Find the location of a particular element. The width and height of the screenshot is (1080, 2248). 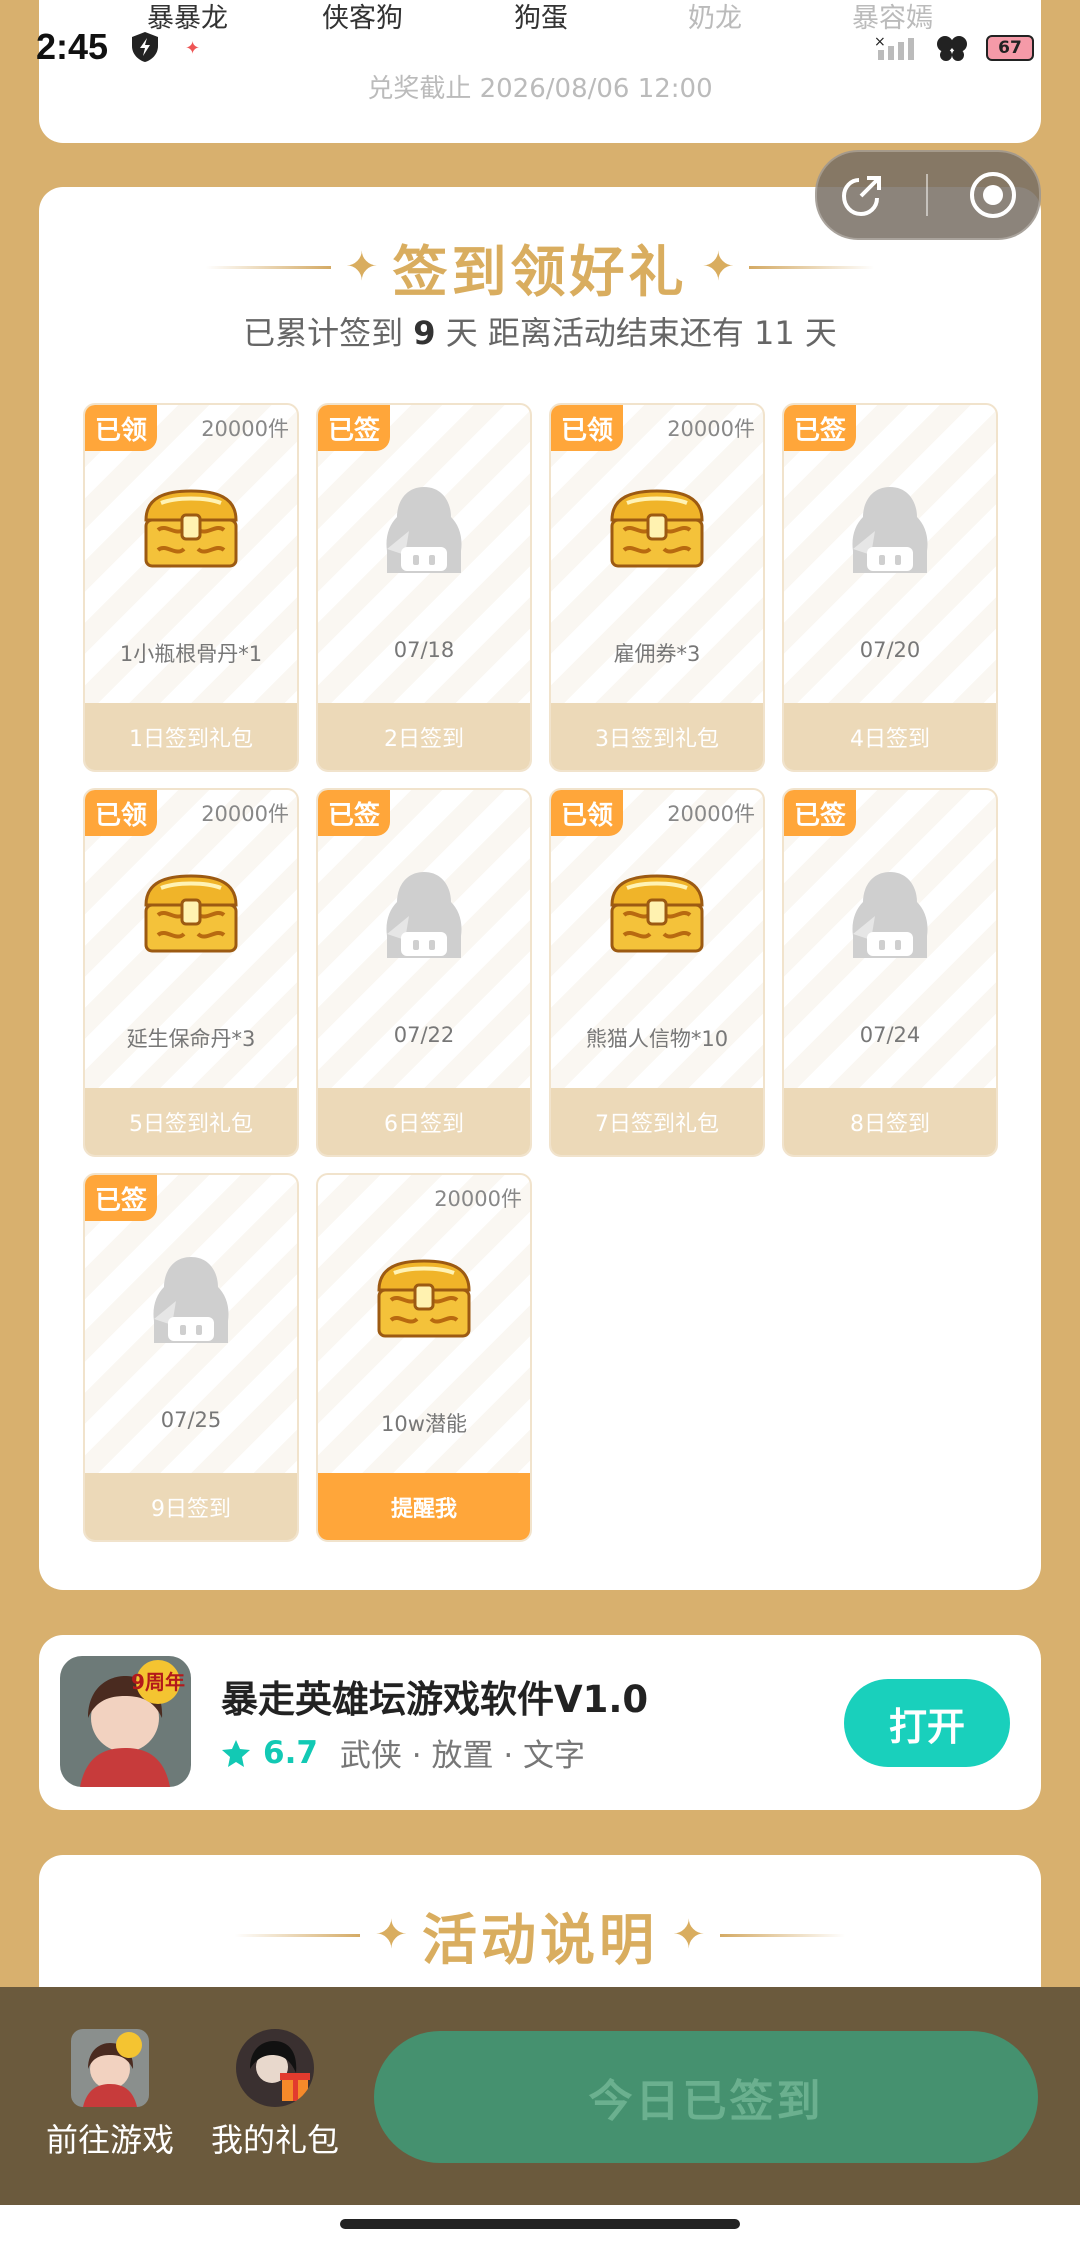

battery-indicator: 67 is located at coordinates (1010, 48).